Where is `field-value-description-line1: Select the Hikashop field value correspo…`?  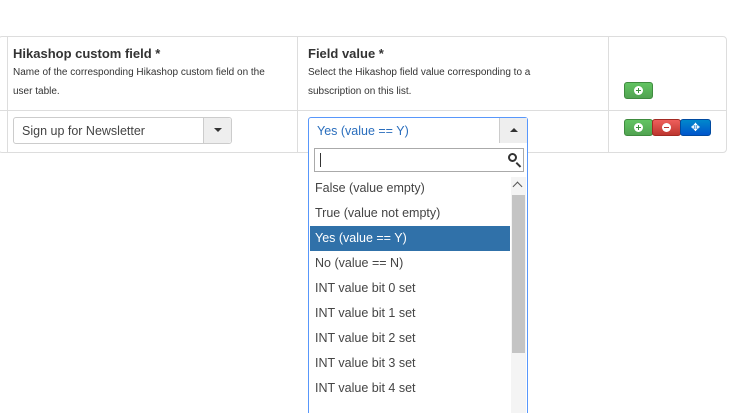
field-value-description-line1: Select the Hikashop field value correspo… is located at coordinates (419, 72).